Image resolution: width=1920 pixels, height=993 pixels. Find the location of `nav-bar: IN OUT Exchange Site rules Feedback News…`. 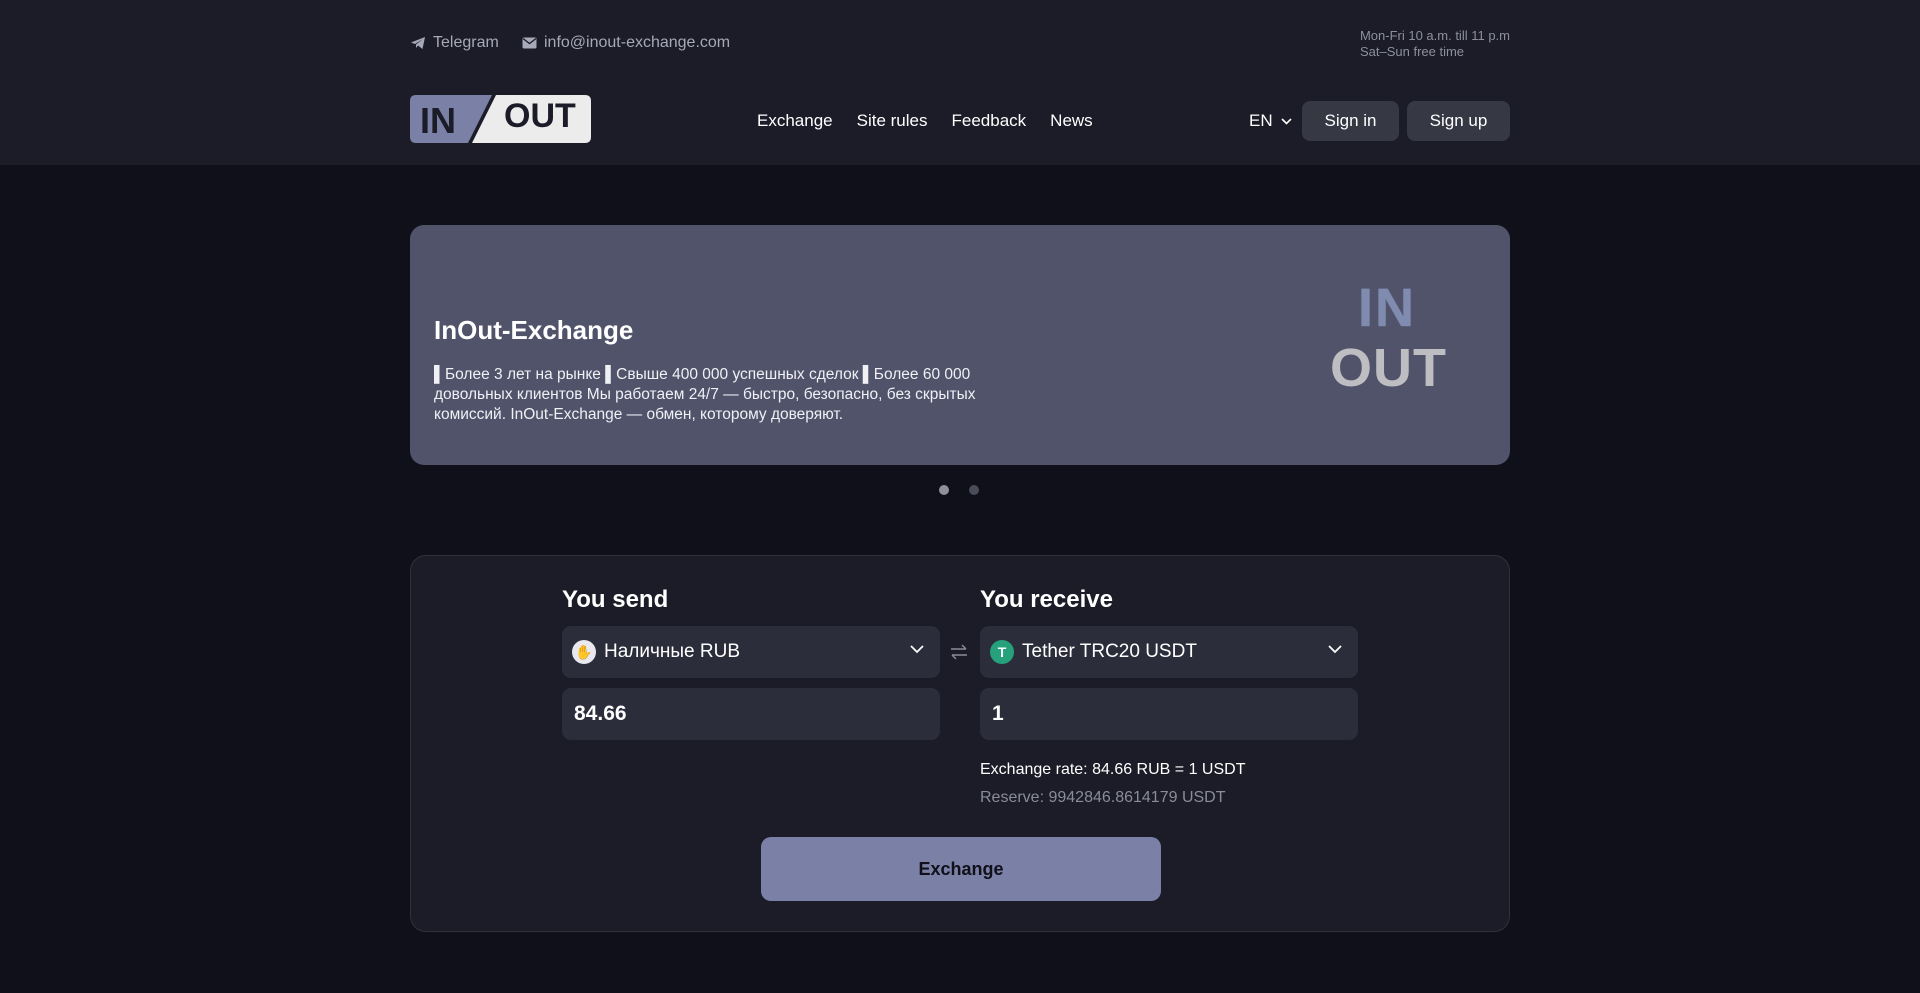

nav-bar: IN OUT Exchange Site rules Feedback News… is located at coordinates (960, 126).